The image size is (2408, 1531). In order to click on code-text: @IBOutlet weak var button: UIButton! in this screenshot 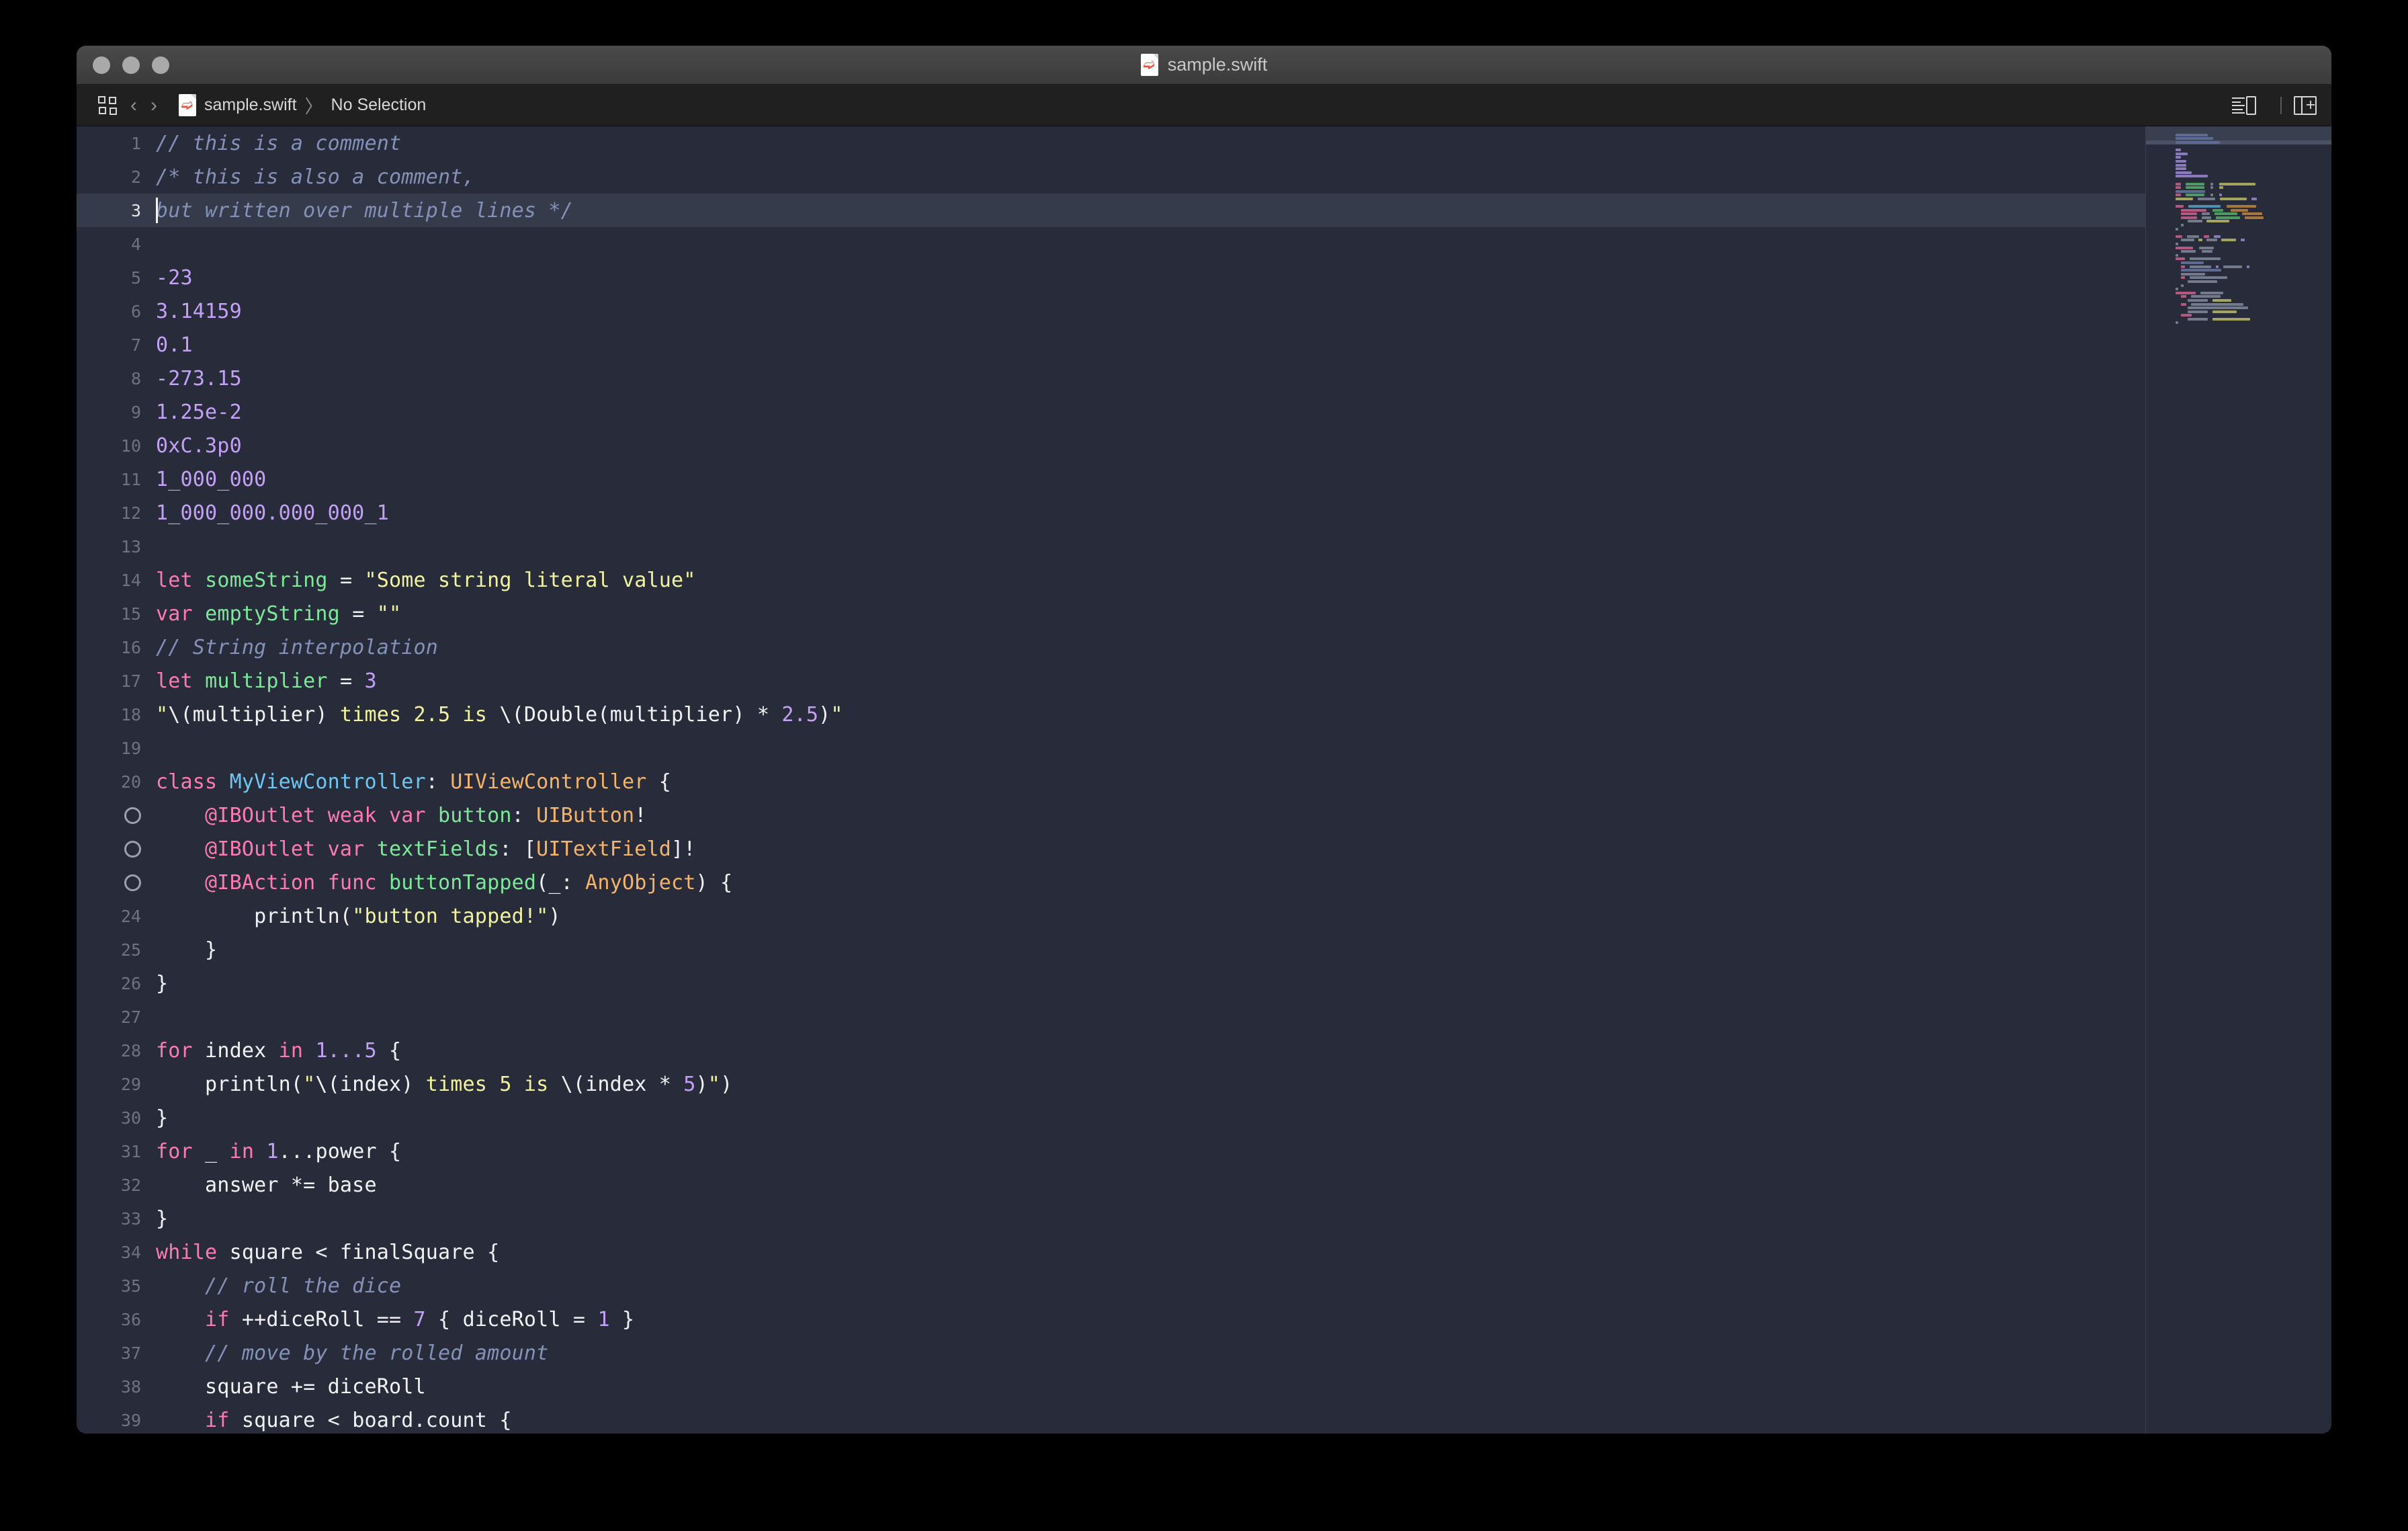, I will do `click(1150, 815)`.